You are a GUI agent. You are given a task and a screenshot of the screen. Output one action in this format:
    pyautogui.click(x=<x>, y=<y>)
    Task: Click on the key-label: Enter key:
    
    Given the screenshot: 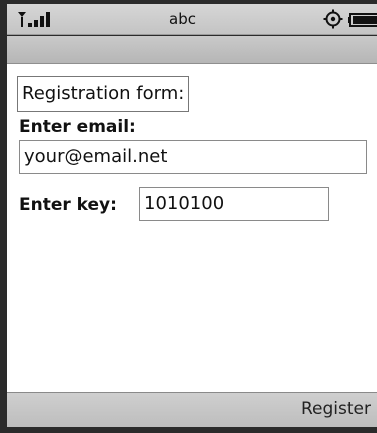 What is the action you would take?
    pyautogui.click(x=68, y=205)
    